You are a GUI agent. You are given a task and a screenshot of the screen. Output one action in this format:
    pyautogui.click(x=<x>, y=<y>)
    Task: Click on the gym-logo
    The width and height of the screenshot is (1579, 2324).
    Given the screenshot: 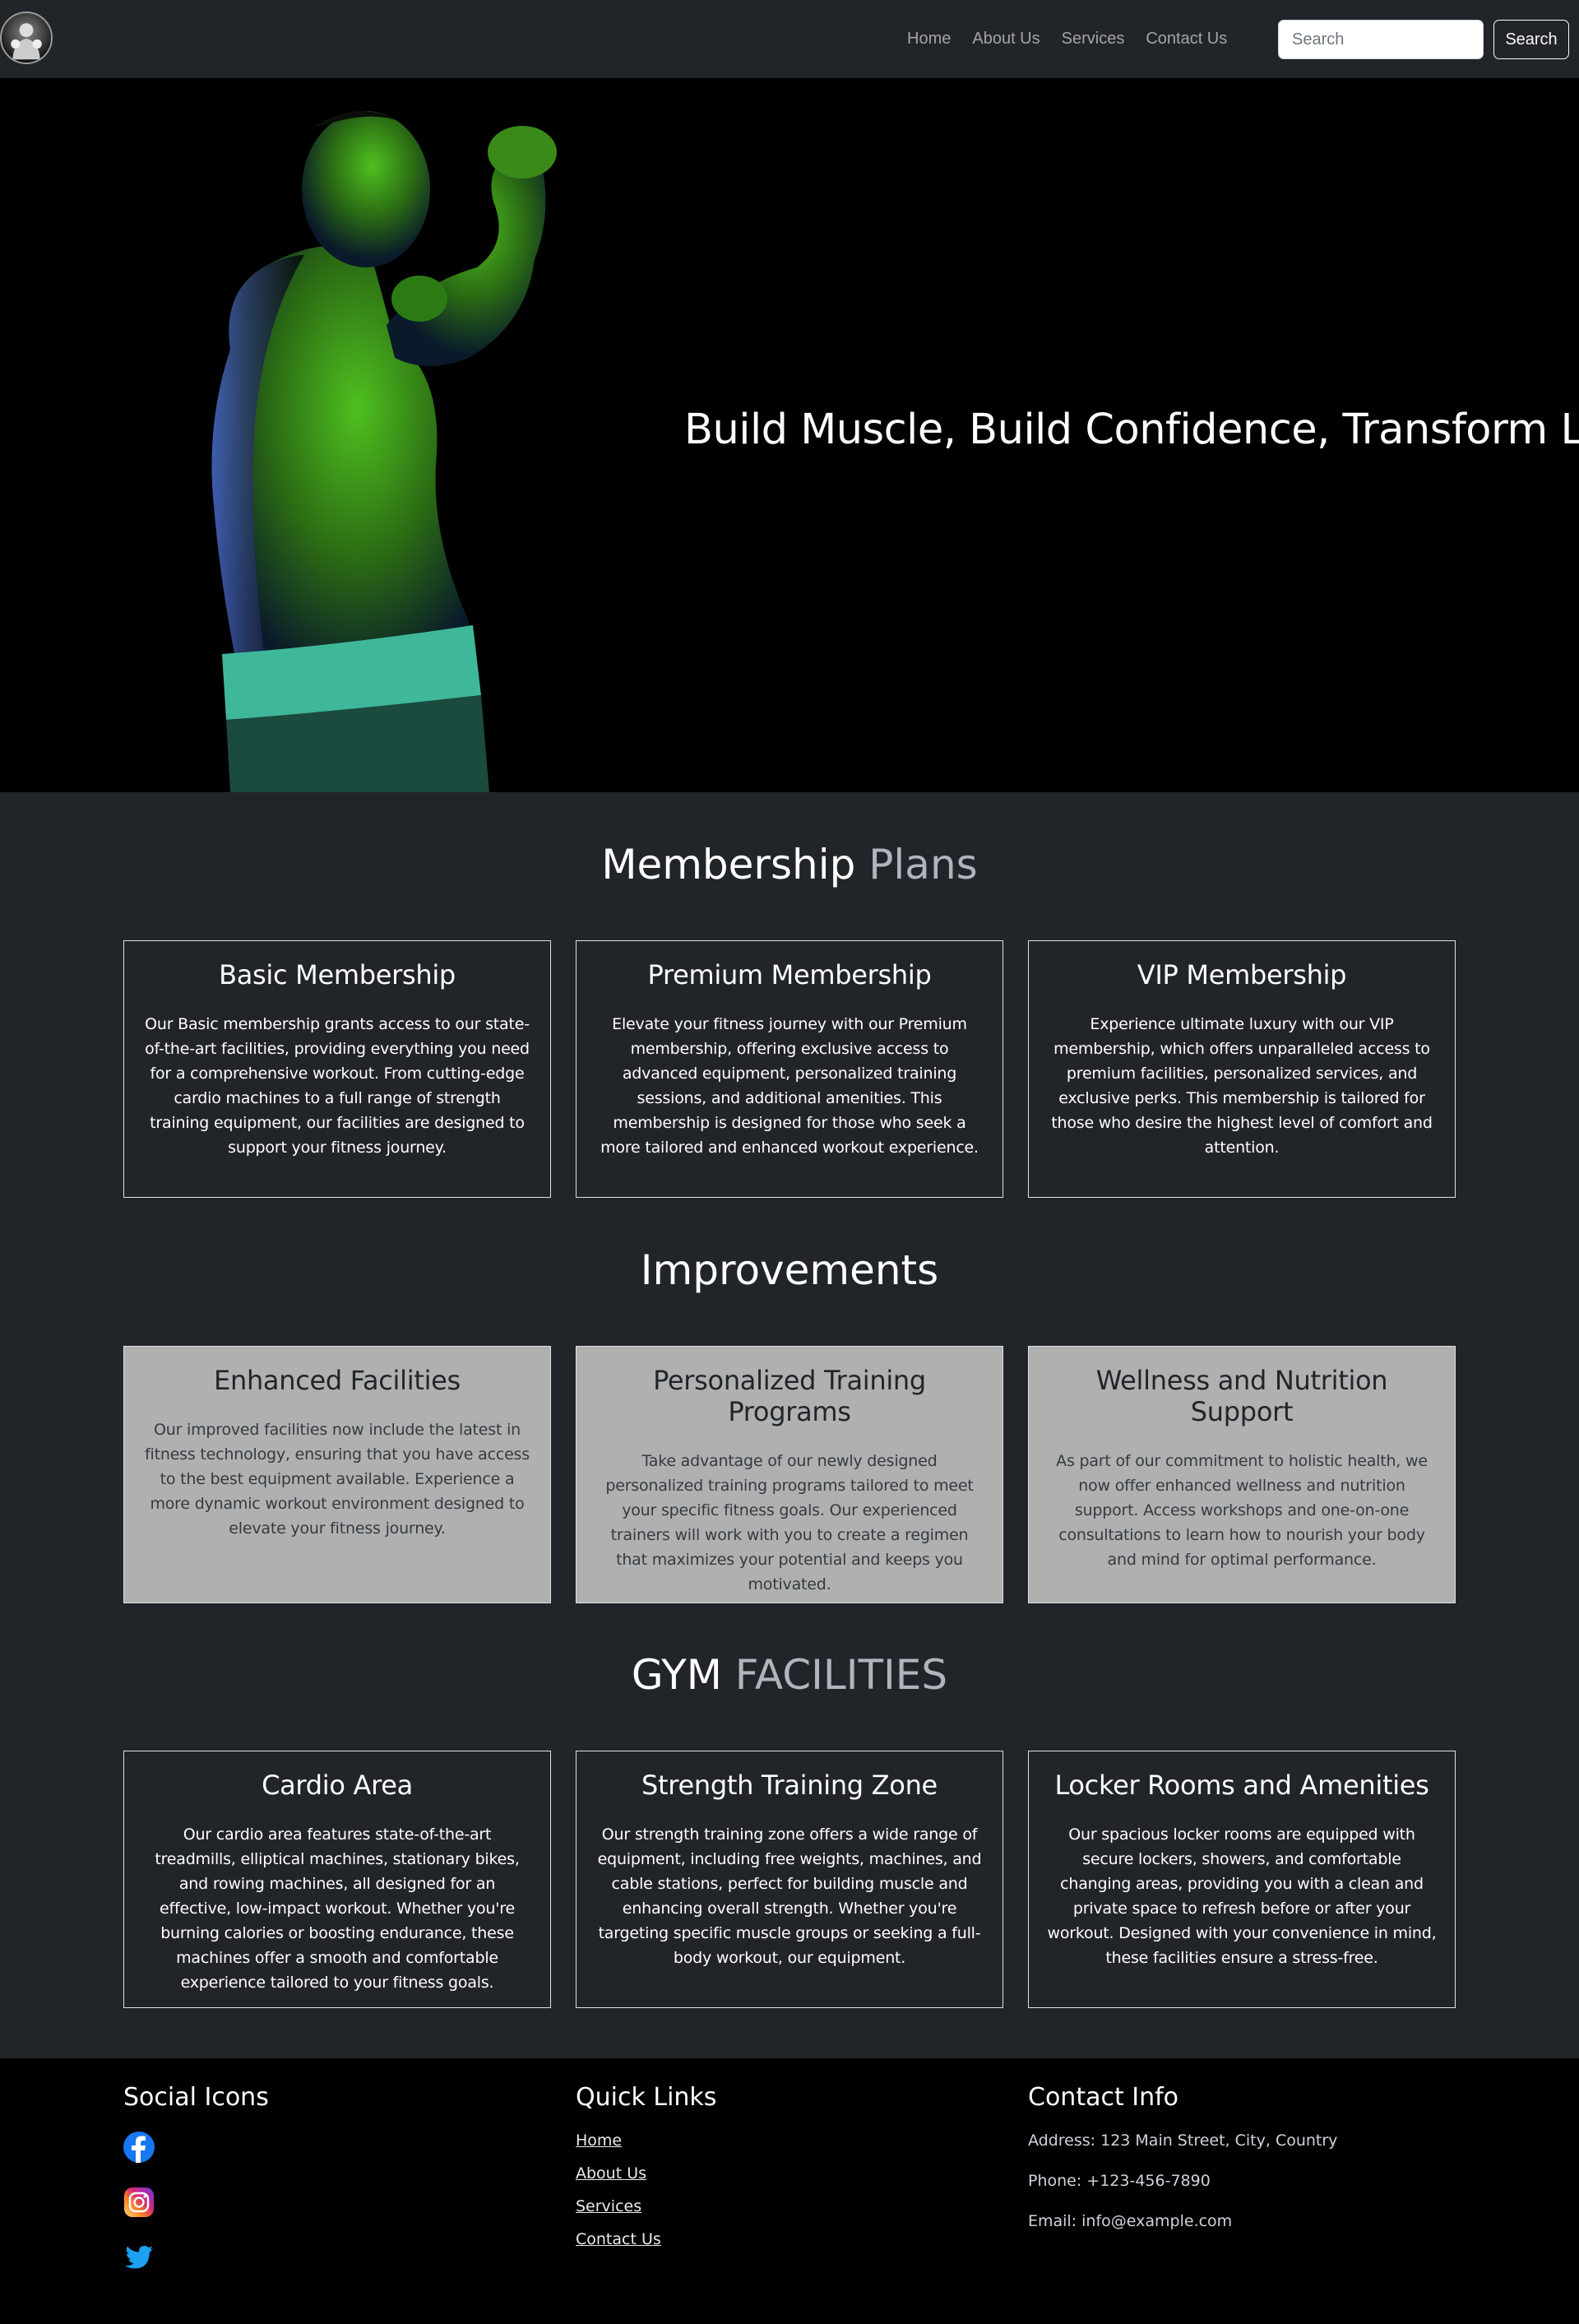 What is the action you would take?
    pyautogui.click(x=26, y=38)
    